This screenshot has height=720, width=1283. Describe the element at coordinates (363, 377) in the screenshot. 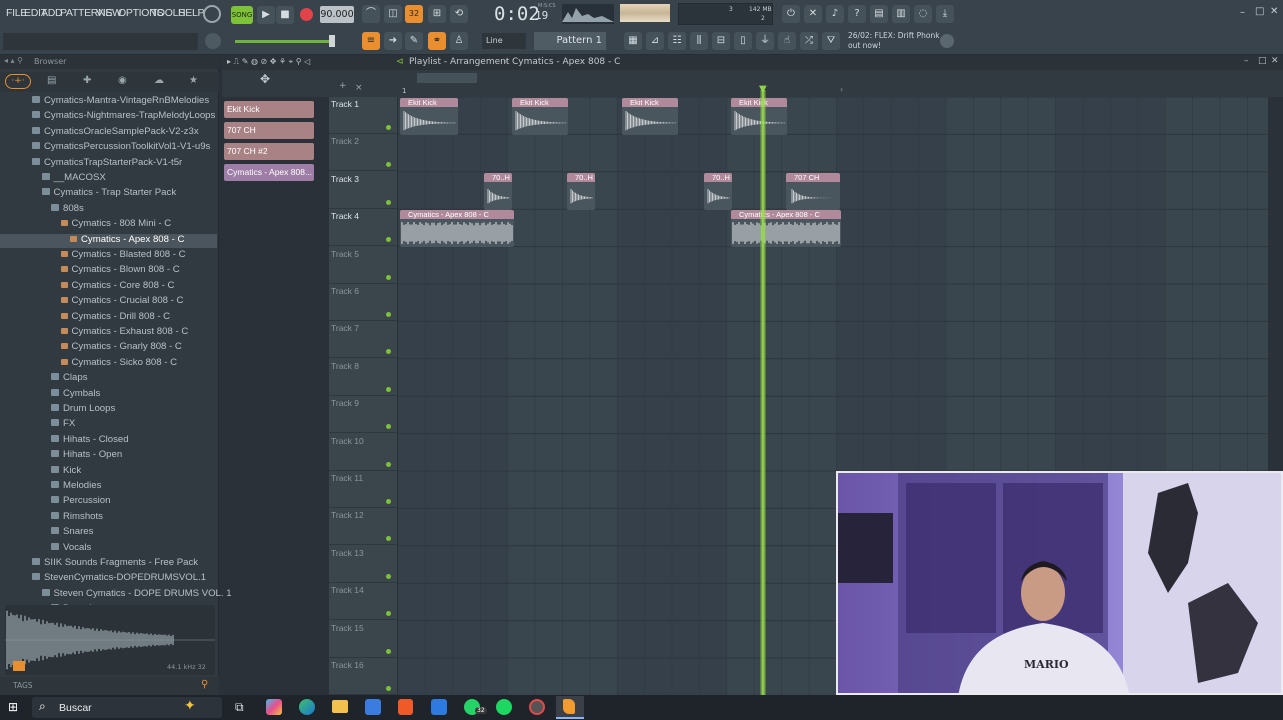

I see `track-header: Track 8` at that location.